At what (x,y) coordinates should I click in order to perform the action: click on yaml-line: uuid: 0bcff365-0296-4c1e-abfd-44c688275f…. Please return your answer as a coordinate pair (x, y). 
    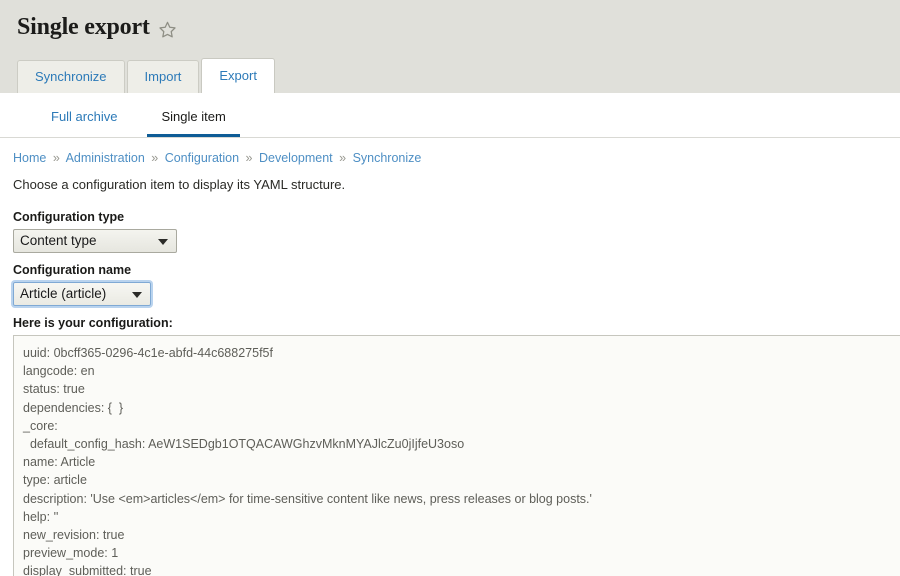
    Looking at the image, I should click on (148, 352).